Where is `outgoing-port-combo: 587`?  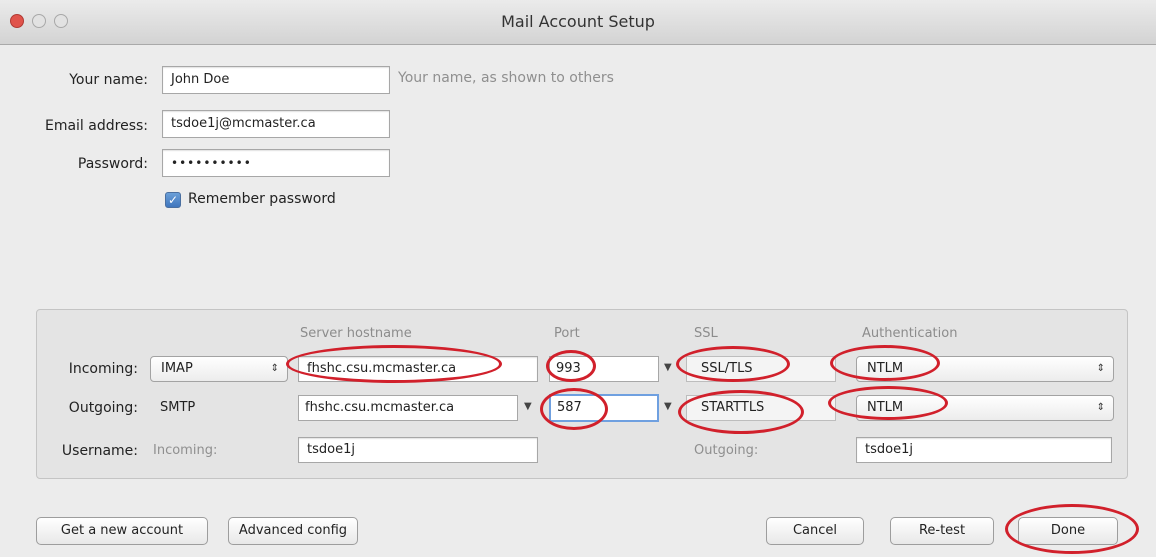
outgoing-port-combo: 587 is located at coordinates (604, 408).